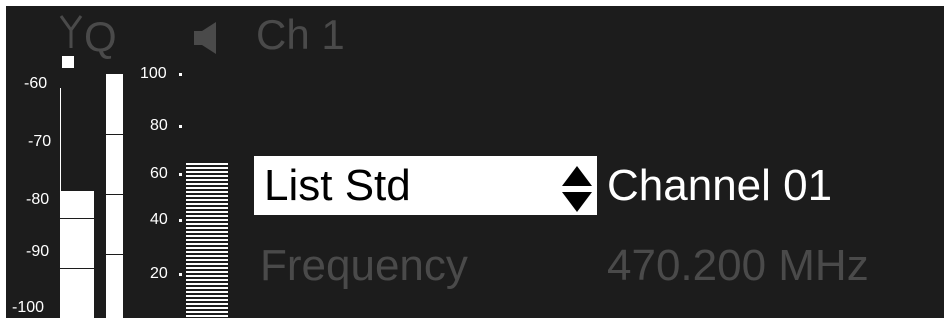 This screenshot has height=320, width=944. Describe the element at coordinates (38, 199) in the screenshot. I see `rf-scale-label: -80` at that location.